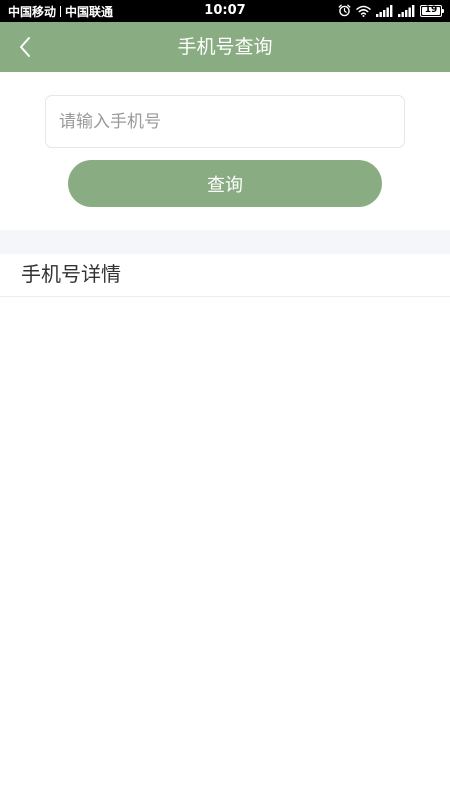  Describe the element at coordinates (363, 11) in the screenshot. I see `wifi-icon` at that location.